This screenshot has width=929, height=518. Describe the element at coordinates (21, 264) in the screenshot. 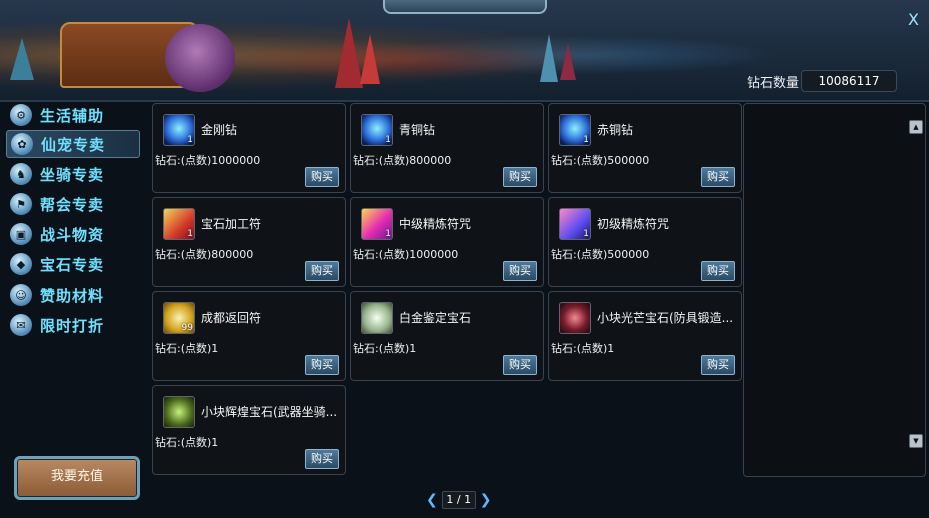

I see `gem-icon: ◆` at that location.